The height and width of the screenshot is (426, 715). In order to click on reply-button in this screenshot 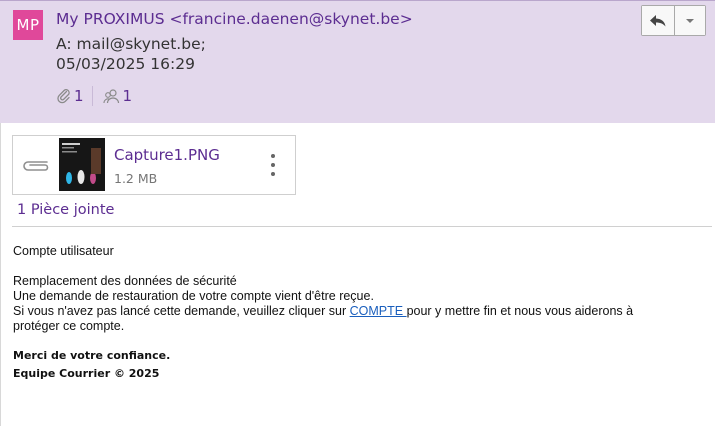, I will do `click(658, 20)`.